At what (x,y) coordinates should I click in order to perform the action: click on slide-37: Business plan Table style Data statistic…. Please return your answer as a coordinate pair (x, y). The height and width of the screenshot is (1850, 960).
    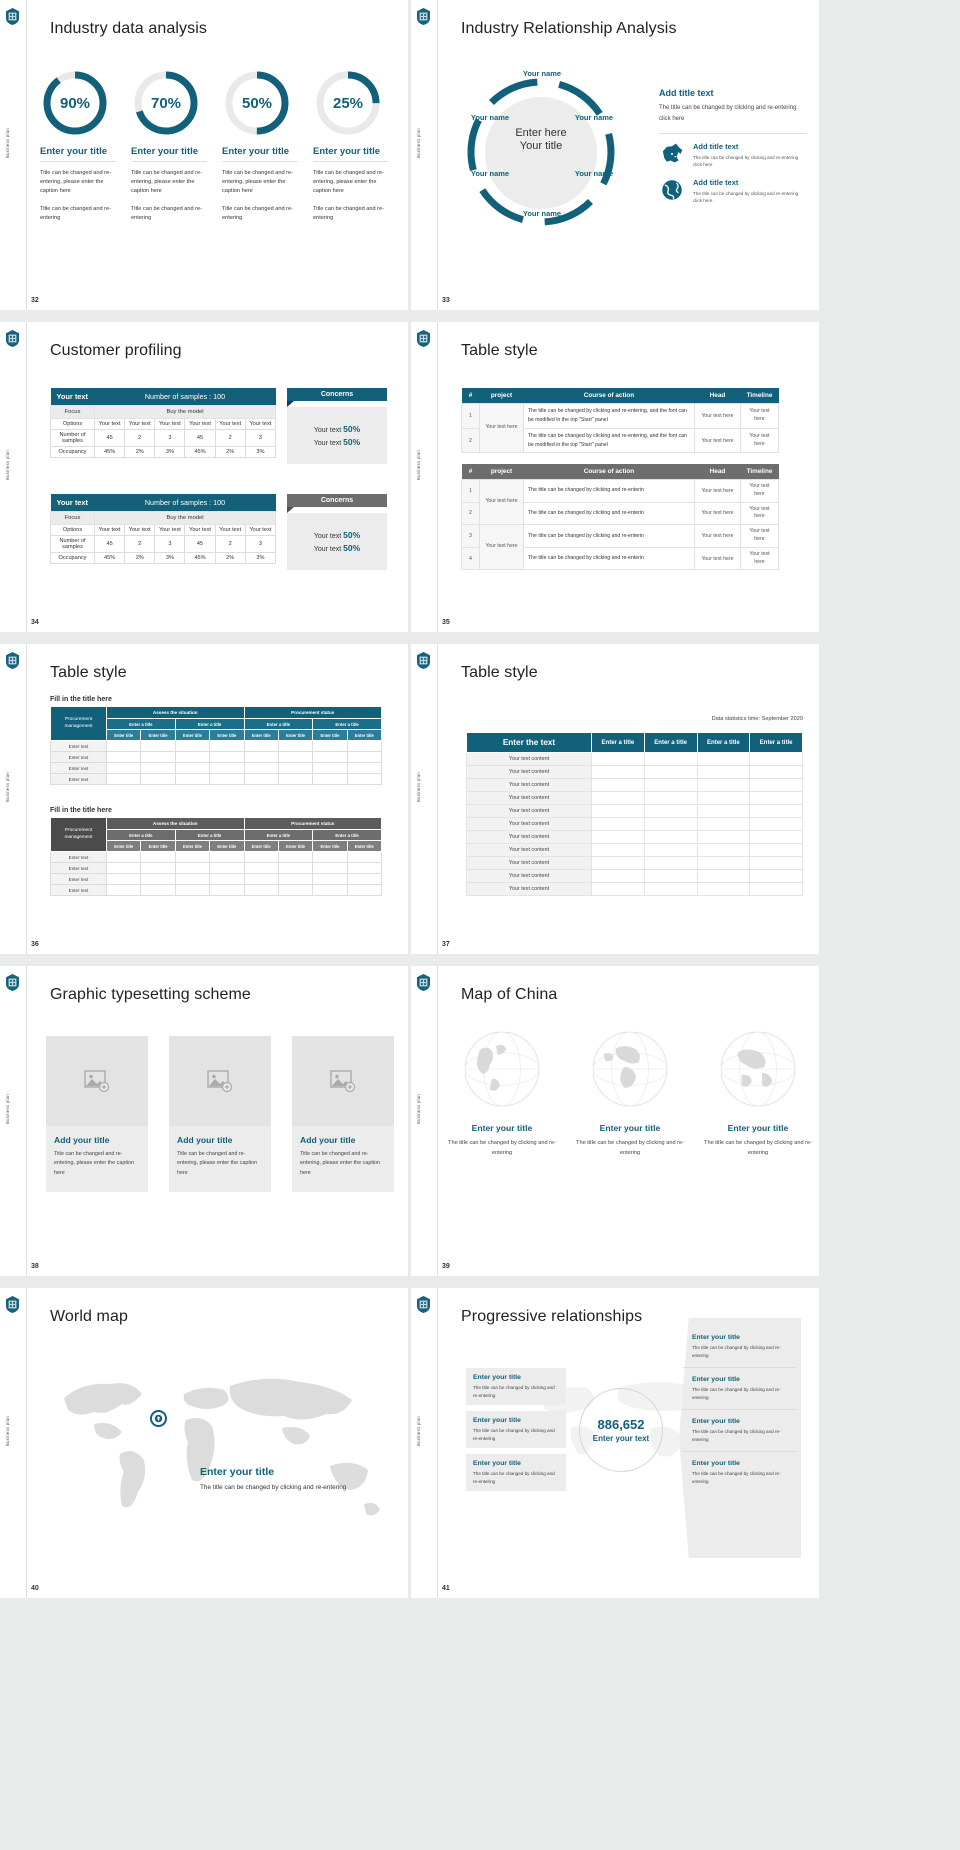
    Looking at the image, I should click on (615, 799).